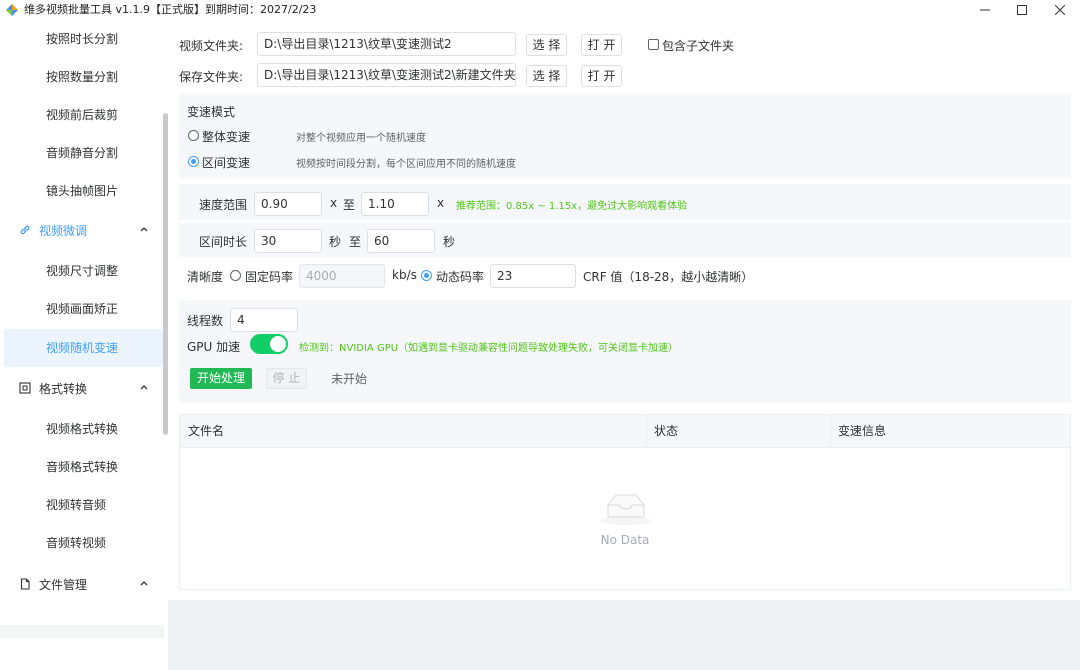 The height and width of the screenshot is (670, 1080). I want to click on dynamic-bitrate-label: 动态码率, so click(460, 276).